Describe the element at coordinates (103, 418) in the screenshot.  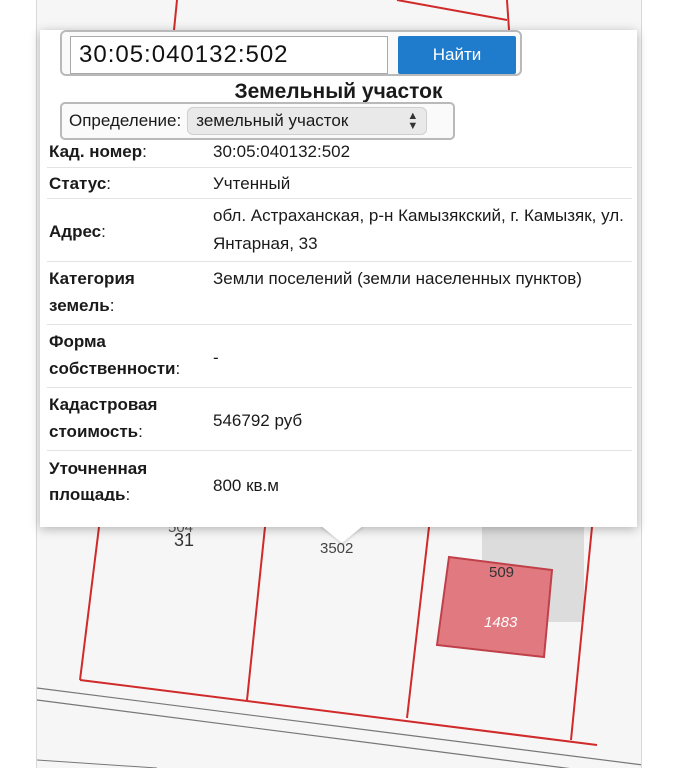
I see `field-label: Кадастровая стоимость:` at that location.